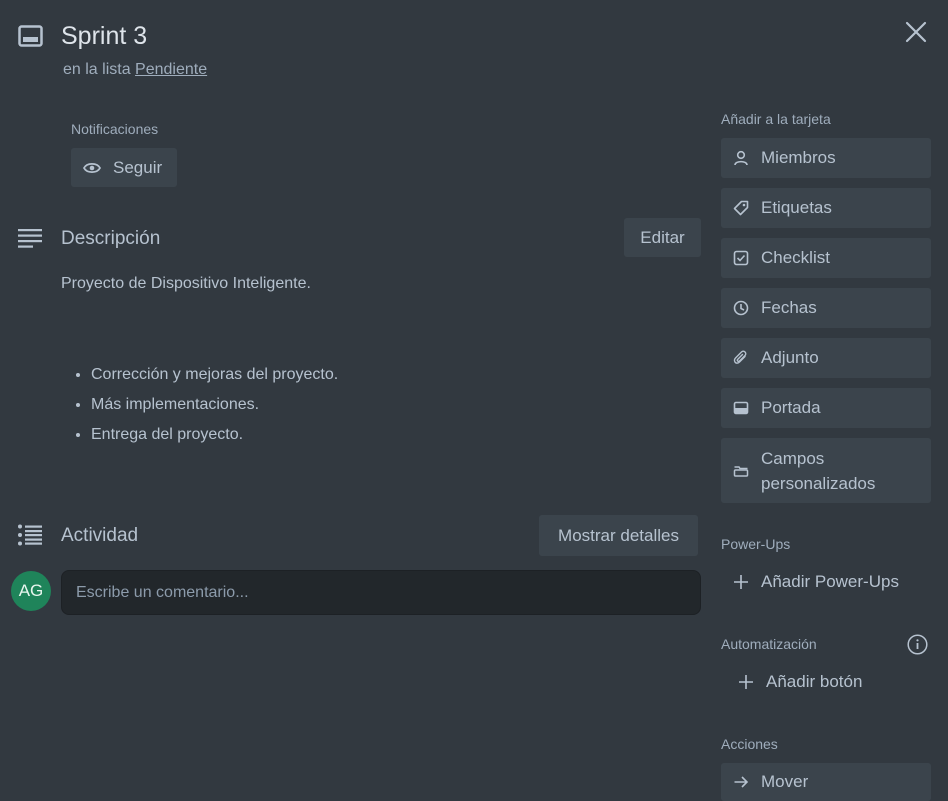 The image size is (948, 801). What do you see at coordinates (214, 405) in the screenshot?
I see `list-item: Más implementaciones.` at bounding box center [214, 405].